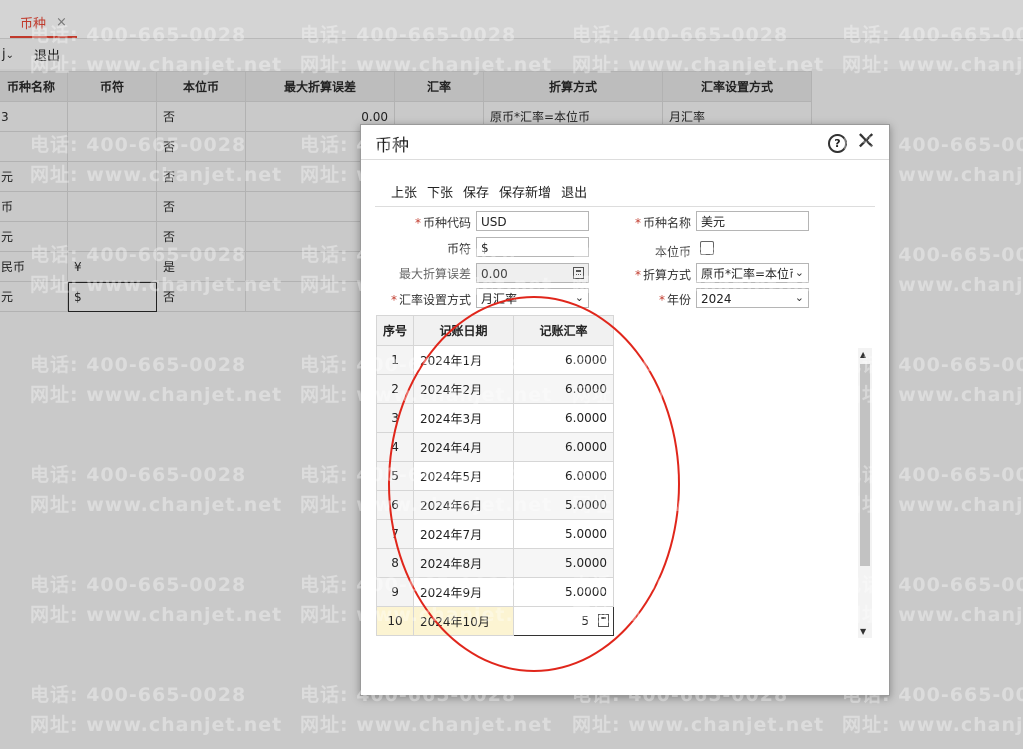  Describe the element at coordinates (476, 191) in the screenshot. I see `save-button: 保存` at that location.